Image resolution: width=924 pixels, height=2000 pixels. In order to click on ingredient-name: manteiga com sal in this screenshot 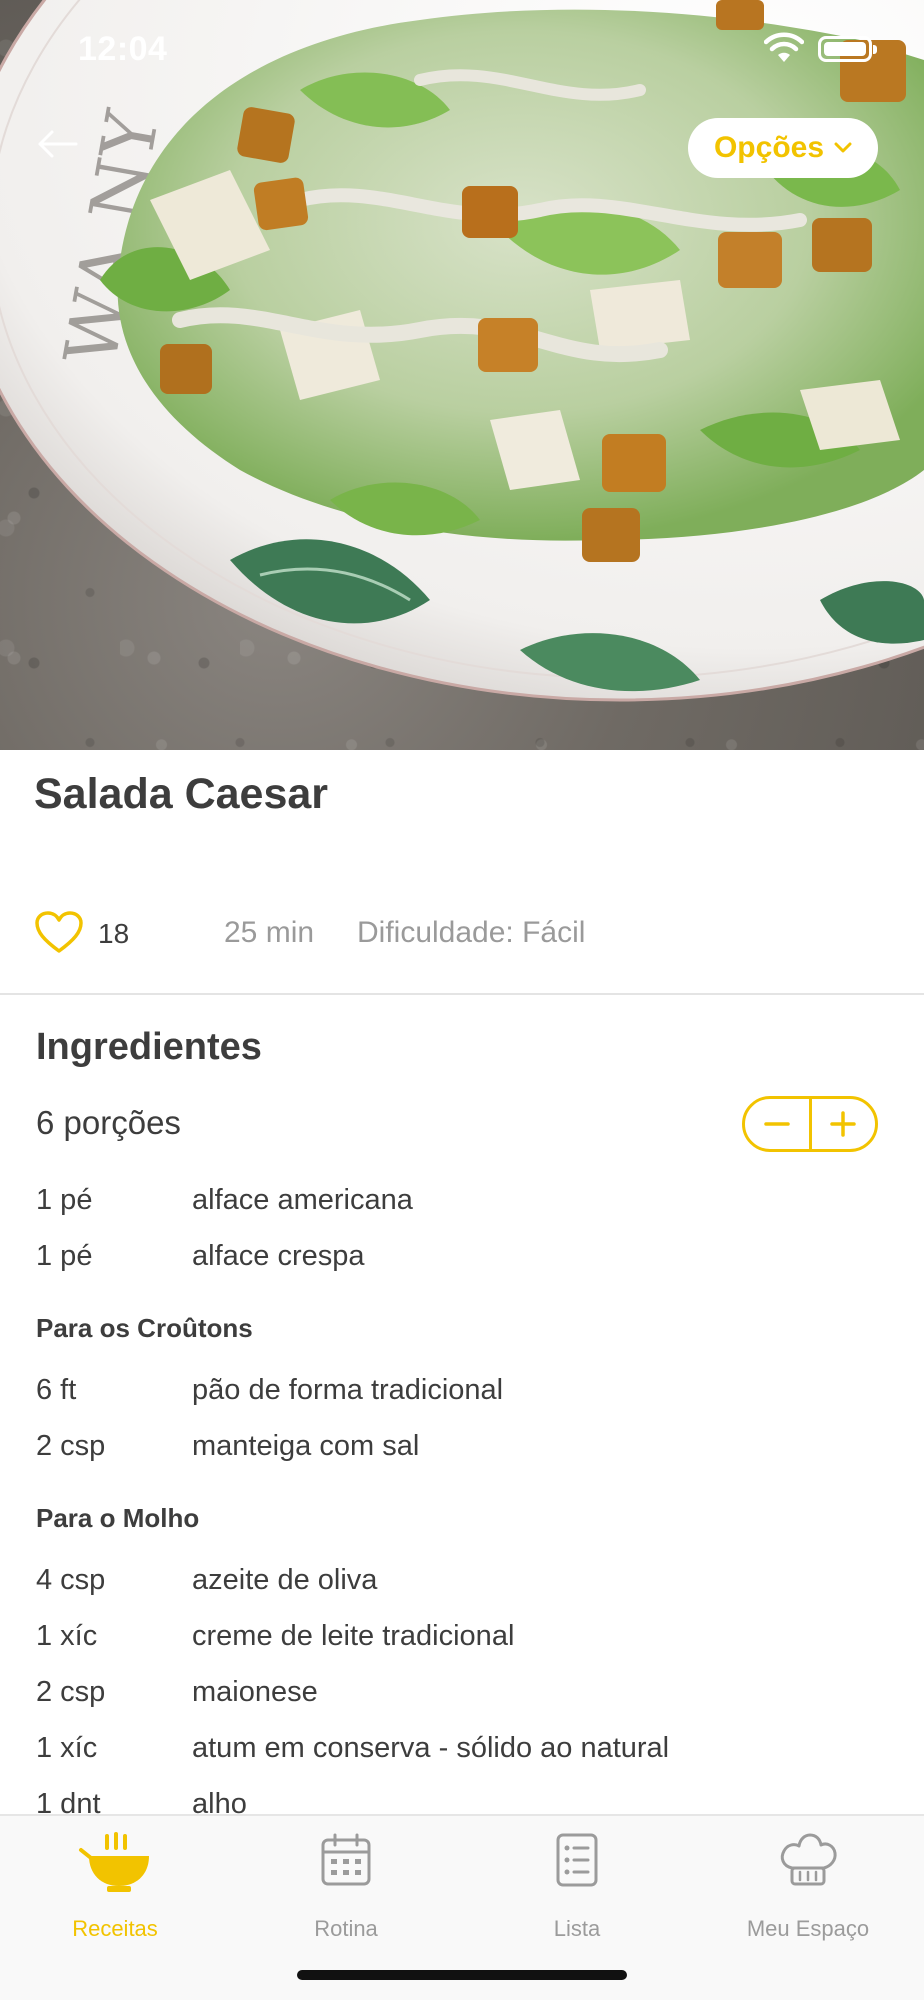, I will do `click(306, 1446)`.